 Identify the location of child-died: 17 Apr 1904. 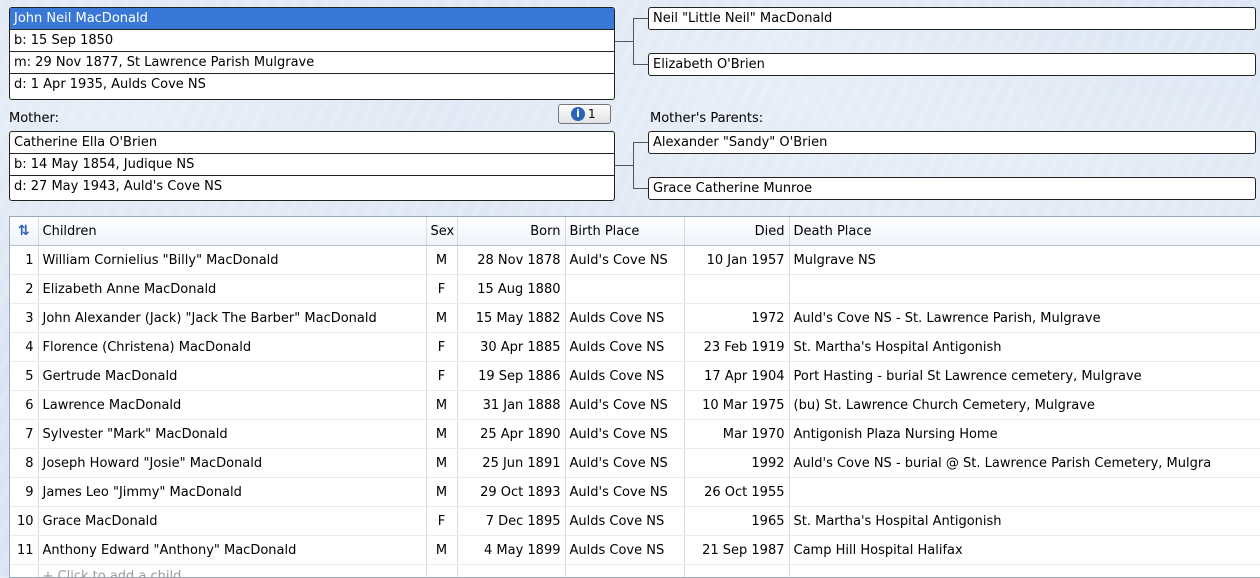
(736, 376).